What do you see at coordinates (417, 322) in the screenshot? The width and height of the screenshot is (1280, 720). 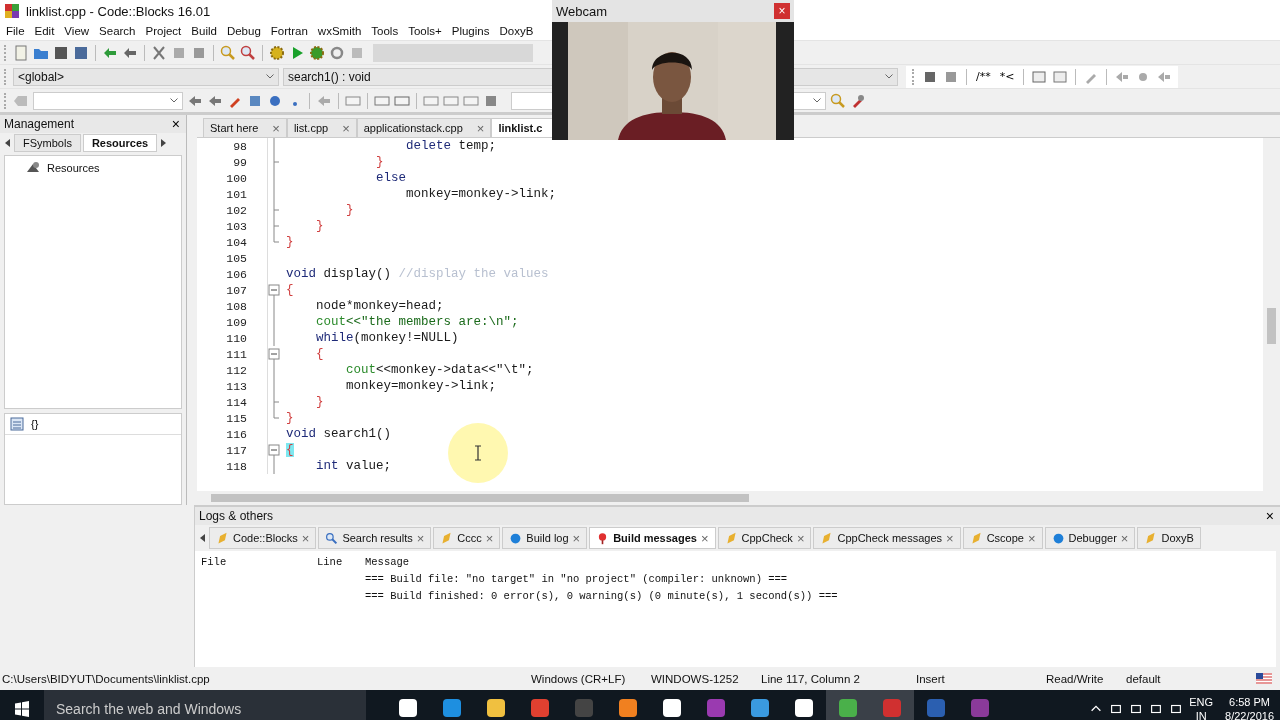 I see `code-line: cout<<"the members are:\n";` at bounding box center [417, 322].